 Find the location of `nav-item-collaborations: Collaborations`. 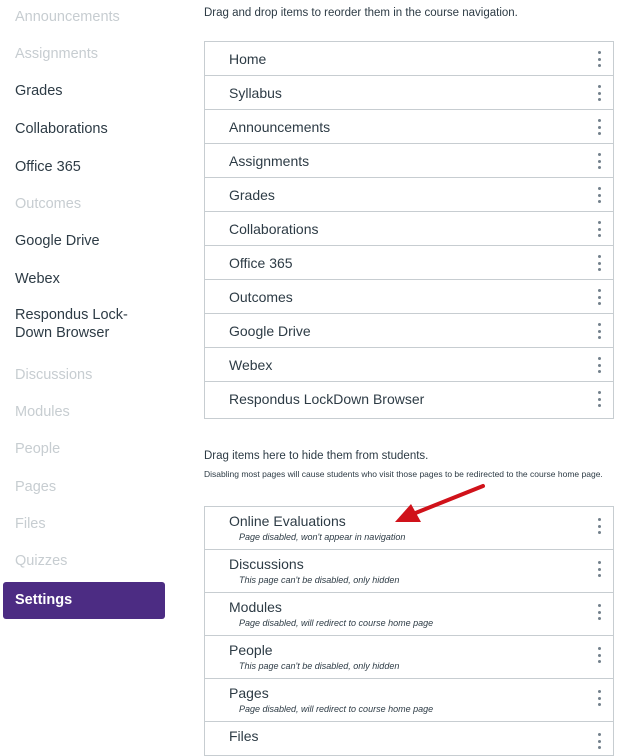

nav-item-collaborations: Collaborations is located at coordinates (409, 229).